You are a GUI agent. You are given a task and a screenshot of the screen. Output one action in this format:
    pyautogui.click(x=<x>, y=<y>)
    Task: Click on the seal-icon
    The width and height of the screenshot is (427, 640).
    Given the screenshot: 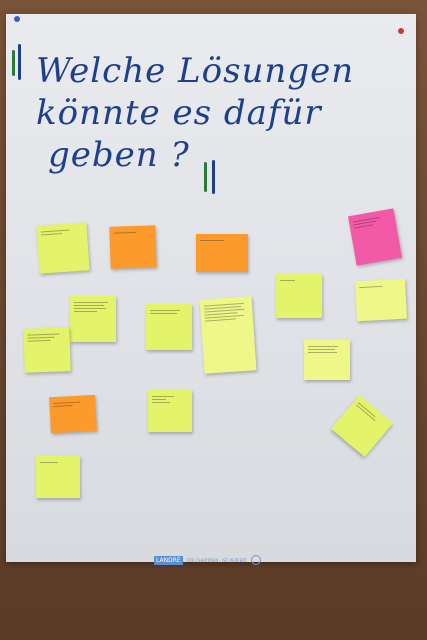 What is the action you would take?
    pyautogui.click(x=255, y=560)
    